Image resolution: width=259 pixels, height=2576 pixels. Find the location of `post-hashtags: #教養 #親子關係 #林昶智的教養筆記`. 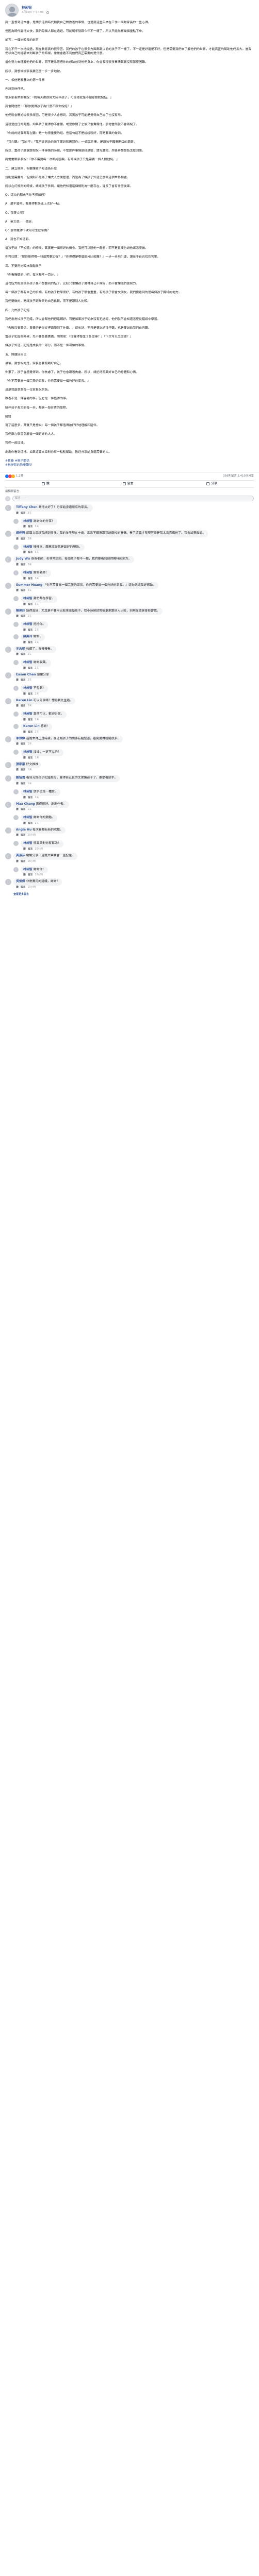

post-hashtags: #教養 #親子關係 #林昶智的教養筆記 is located at coordinates (129, 463).